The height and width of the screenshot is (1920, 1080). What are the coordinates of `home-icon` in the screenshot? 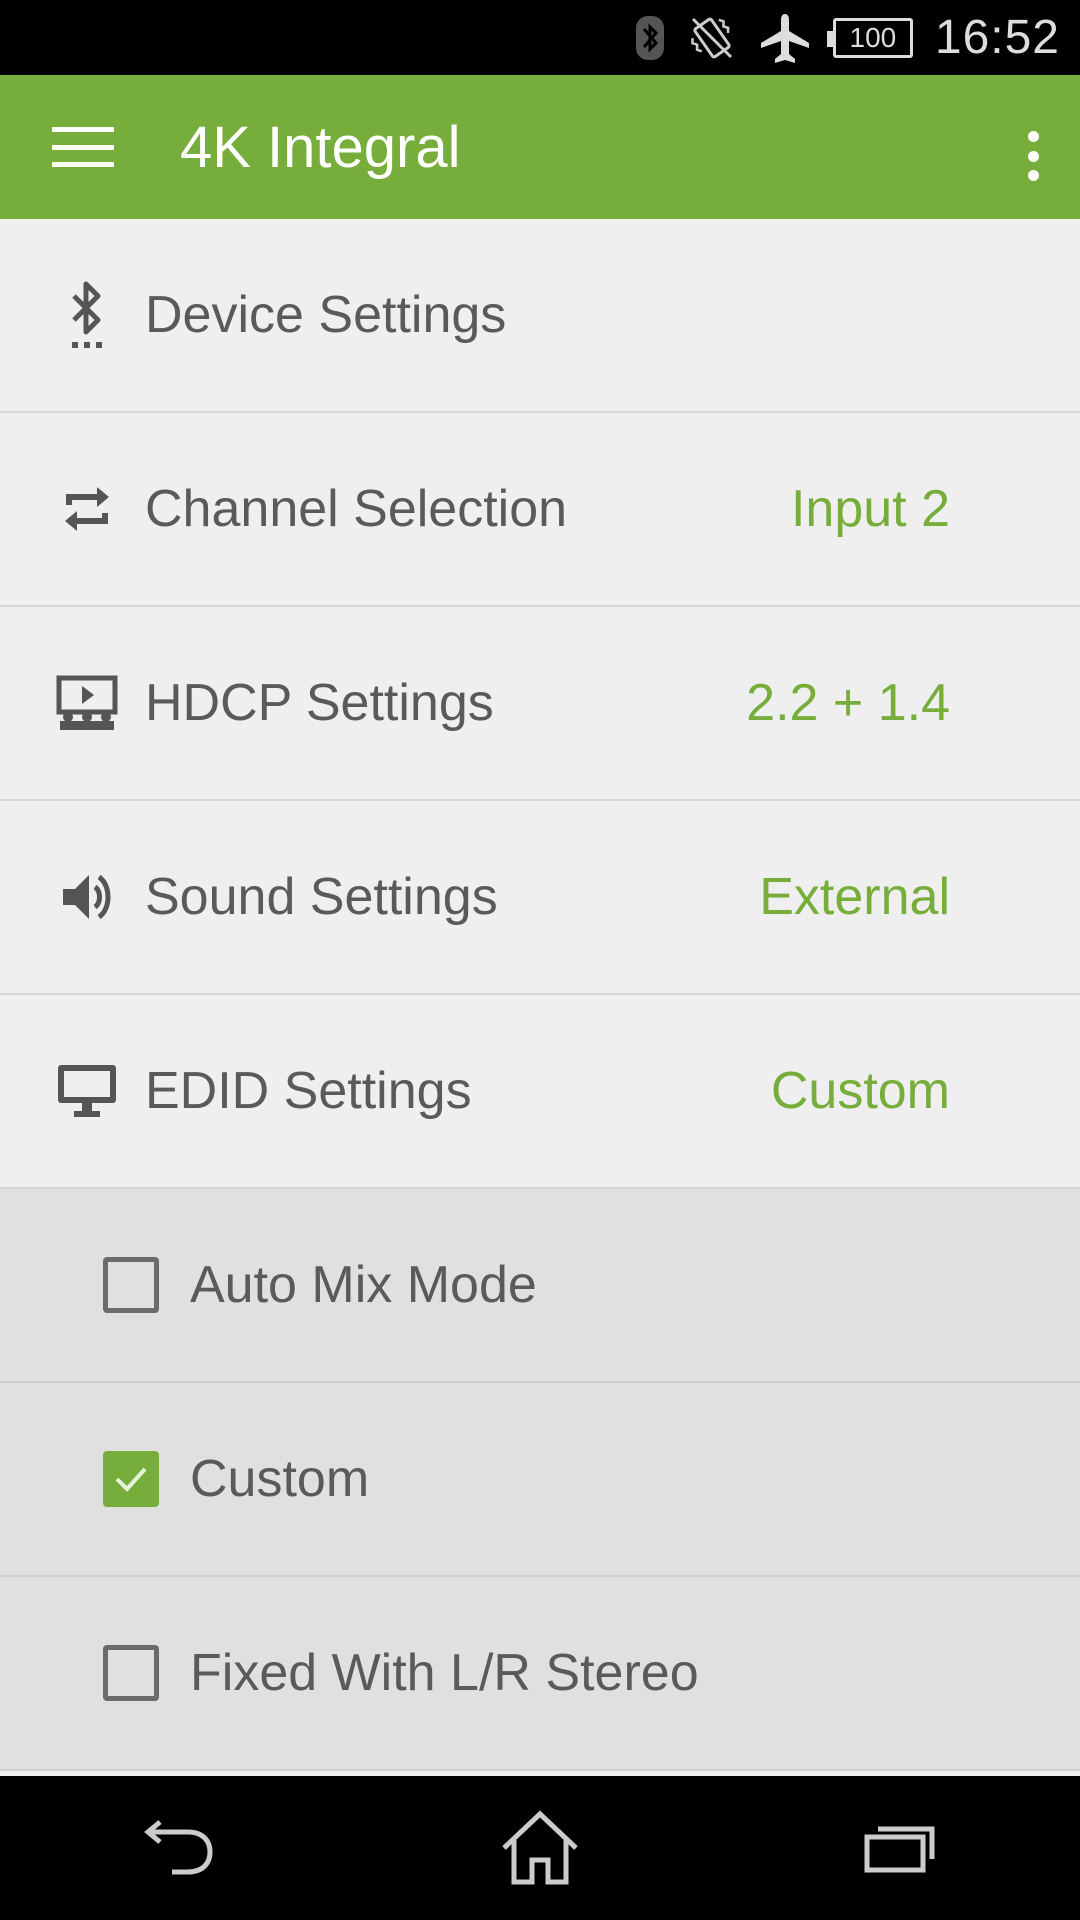 It's located at (540, 1848).